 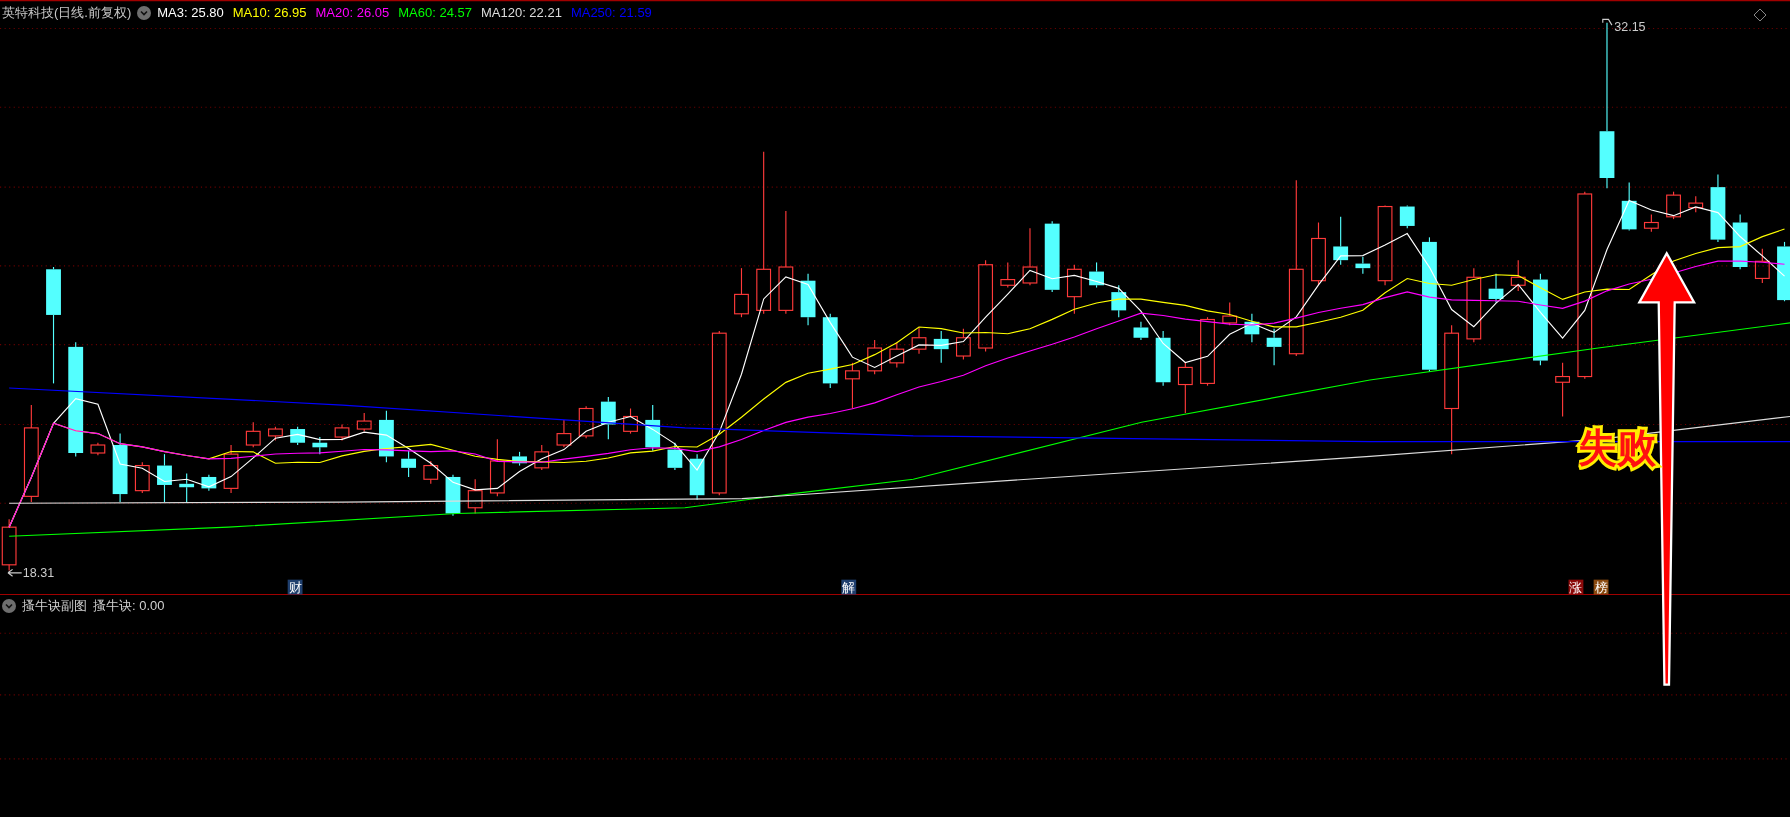 What do you see at coordinates (67, 13) in the screenshot?
I see `chart-title: 英特科技(日线.前复权)` at bounding box center [67, 13].